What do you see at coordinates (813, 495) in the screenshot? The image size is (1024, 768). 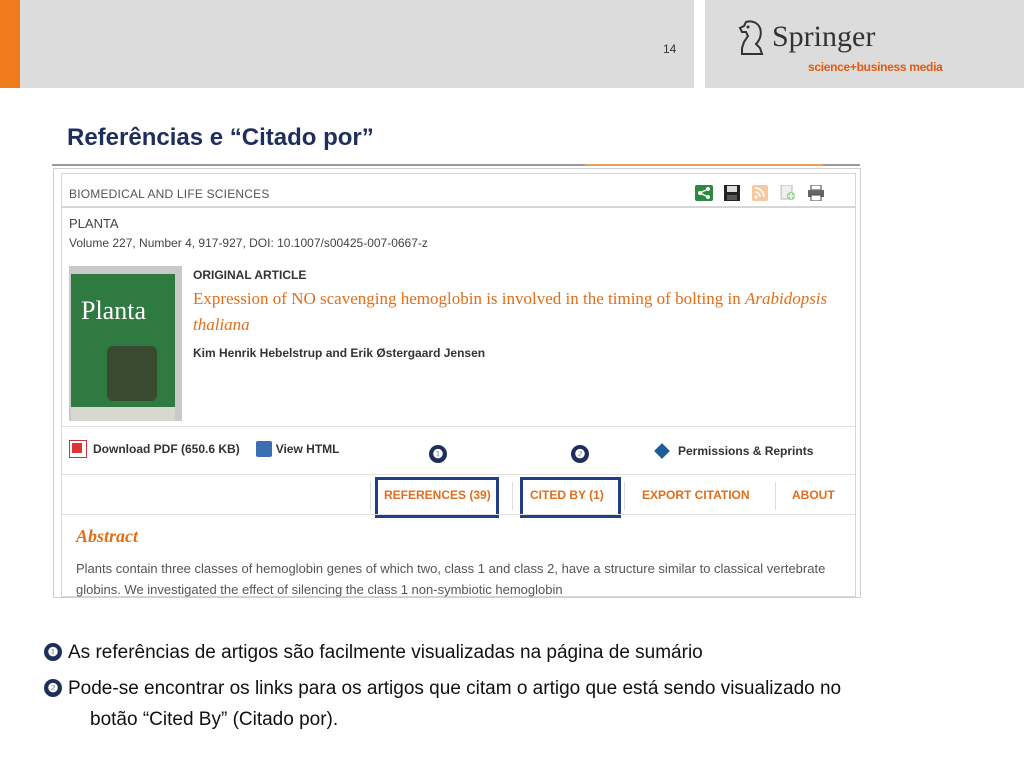 I see `tab-about: ABOUT` at bounding box center [813, 495].